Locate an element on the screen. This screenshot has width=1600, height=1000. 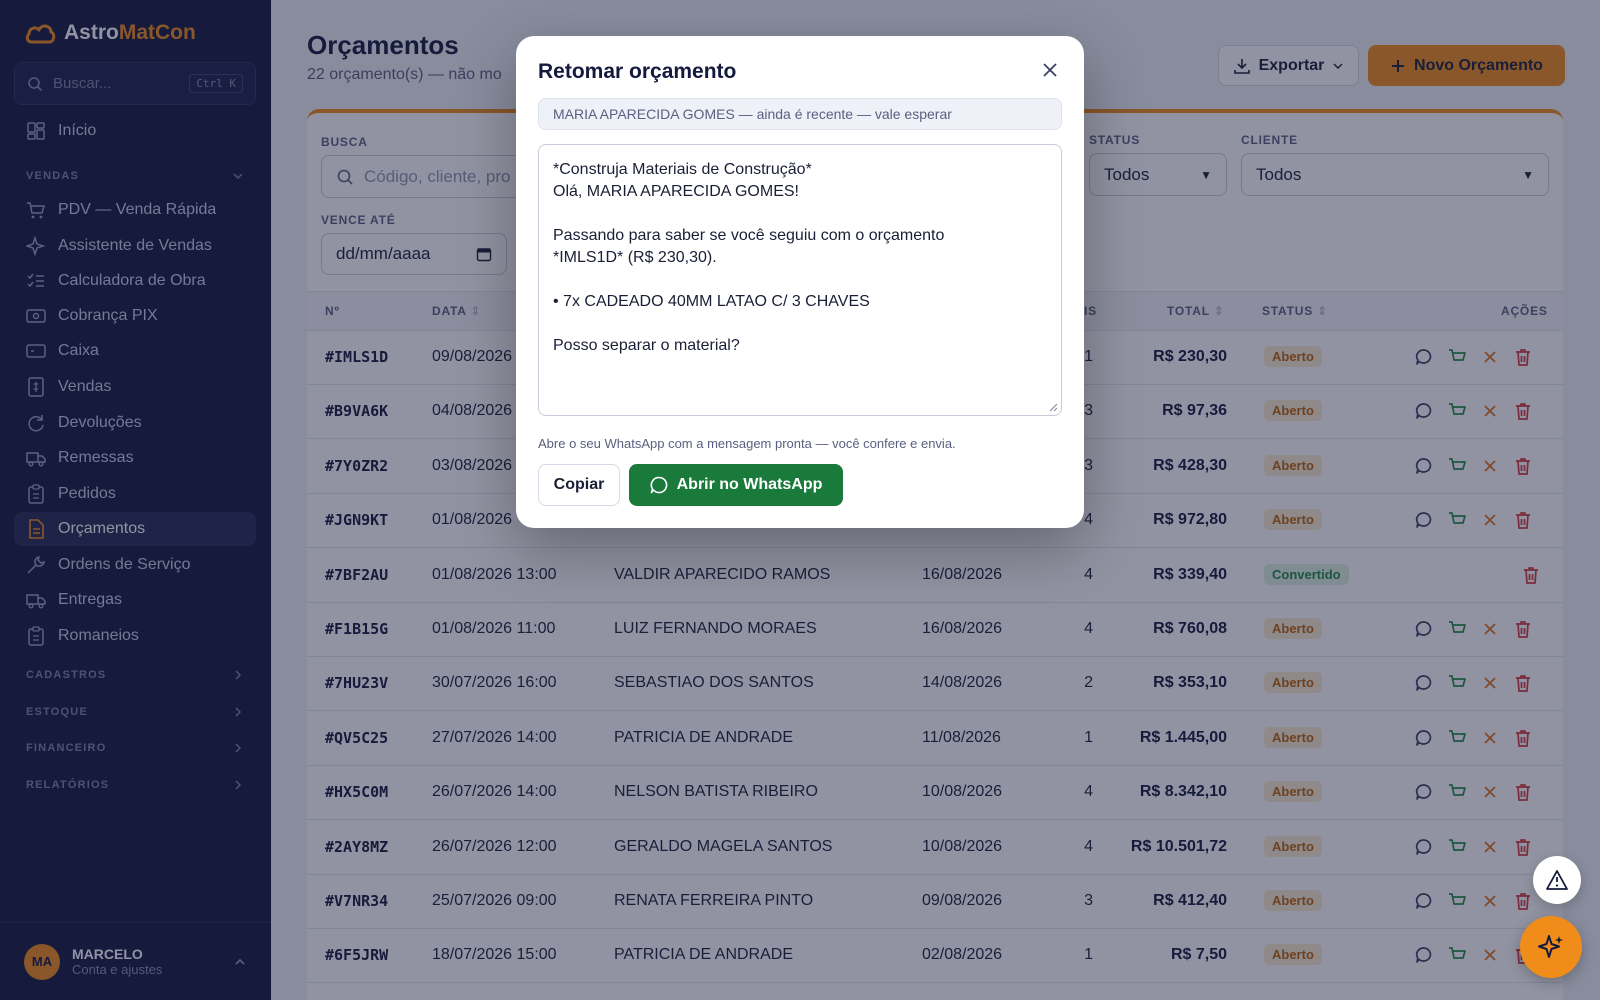
message-line: *IMLS1D* (R$ 230,30). is located at coordinates (635, 257).